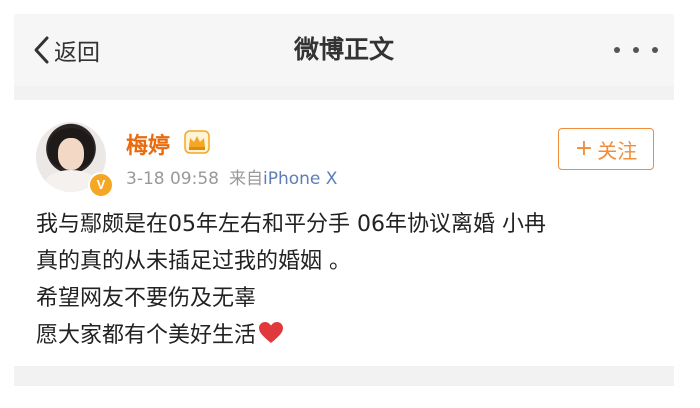 The width and height of the screenshot is (700, 408). Describe the element at coordinates (101, 185) in the screenshot. I see `verified-badge-icon: V` at that location.